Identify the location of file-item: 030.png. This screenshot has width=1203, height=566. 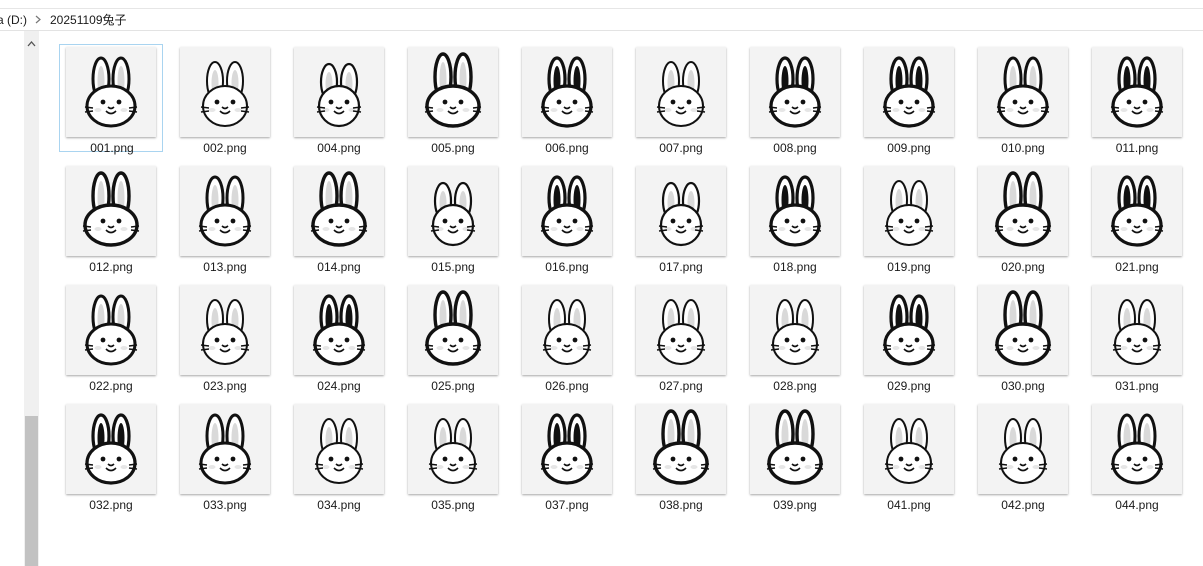
(1023, 337).